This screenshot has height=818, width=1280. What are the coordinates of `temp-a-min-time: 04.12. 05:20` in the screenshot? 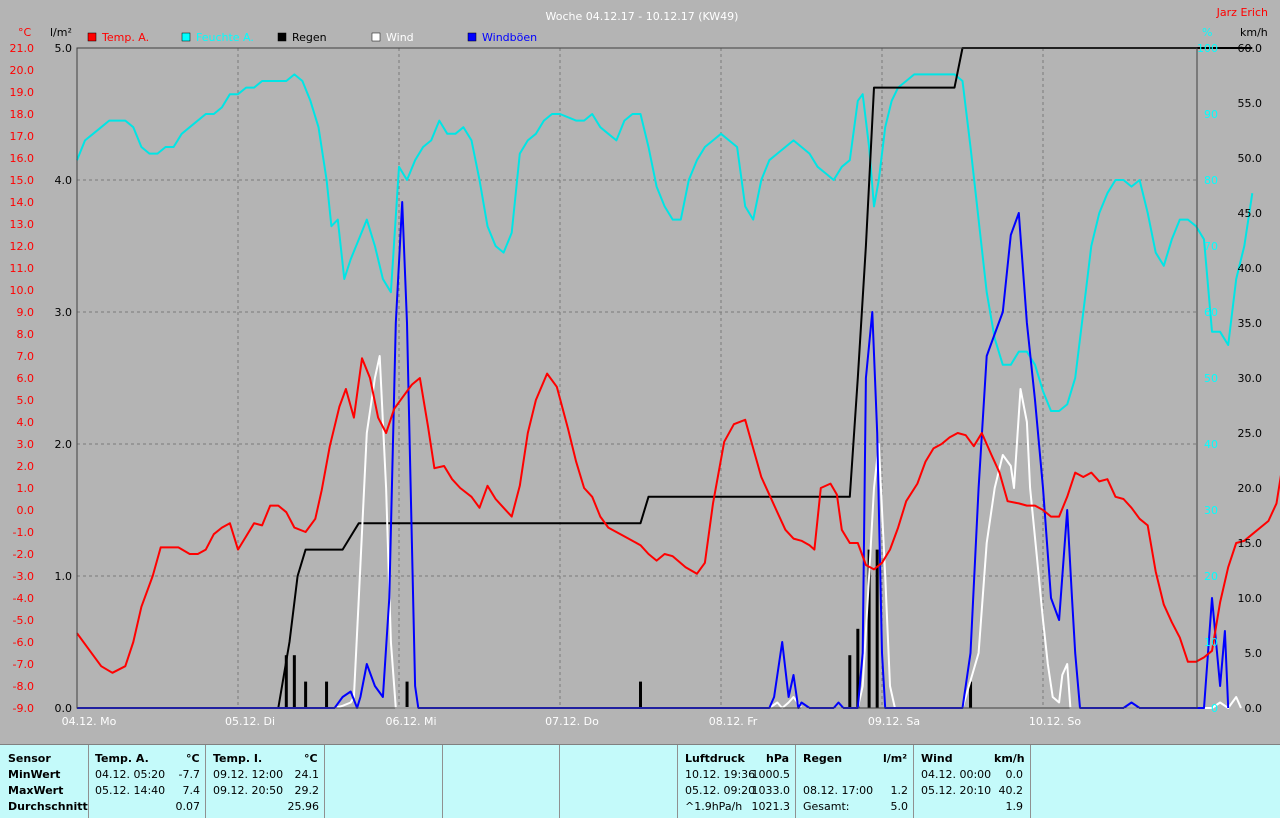 It's located at (130, 774).